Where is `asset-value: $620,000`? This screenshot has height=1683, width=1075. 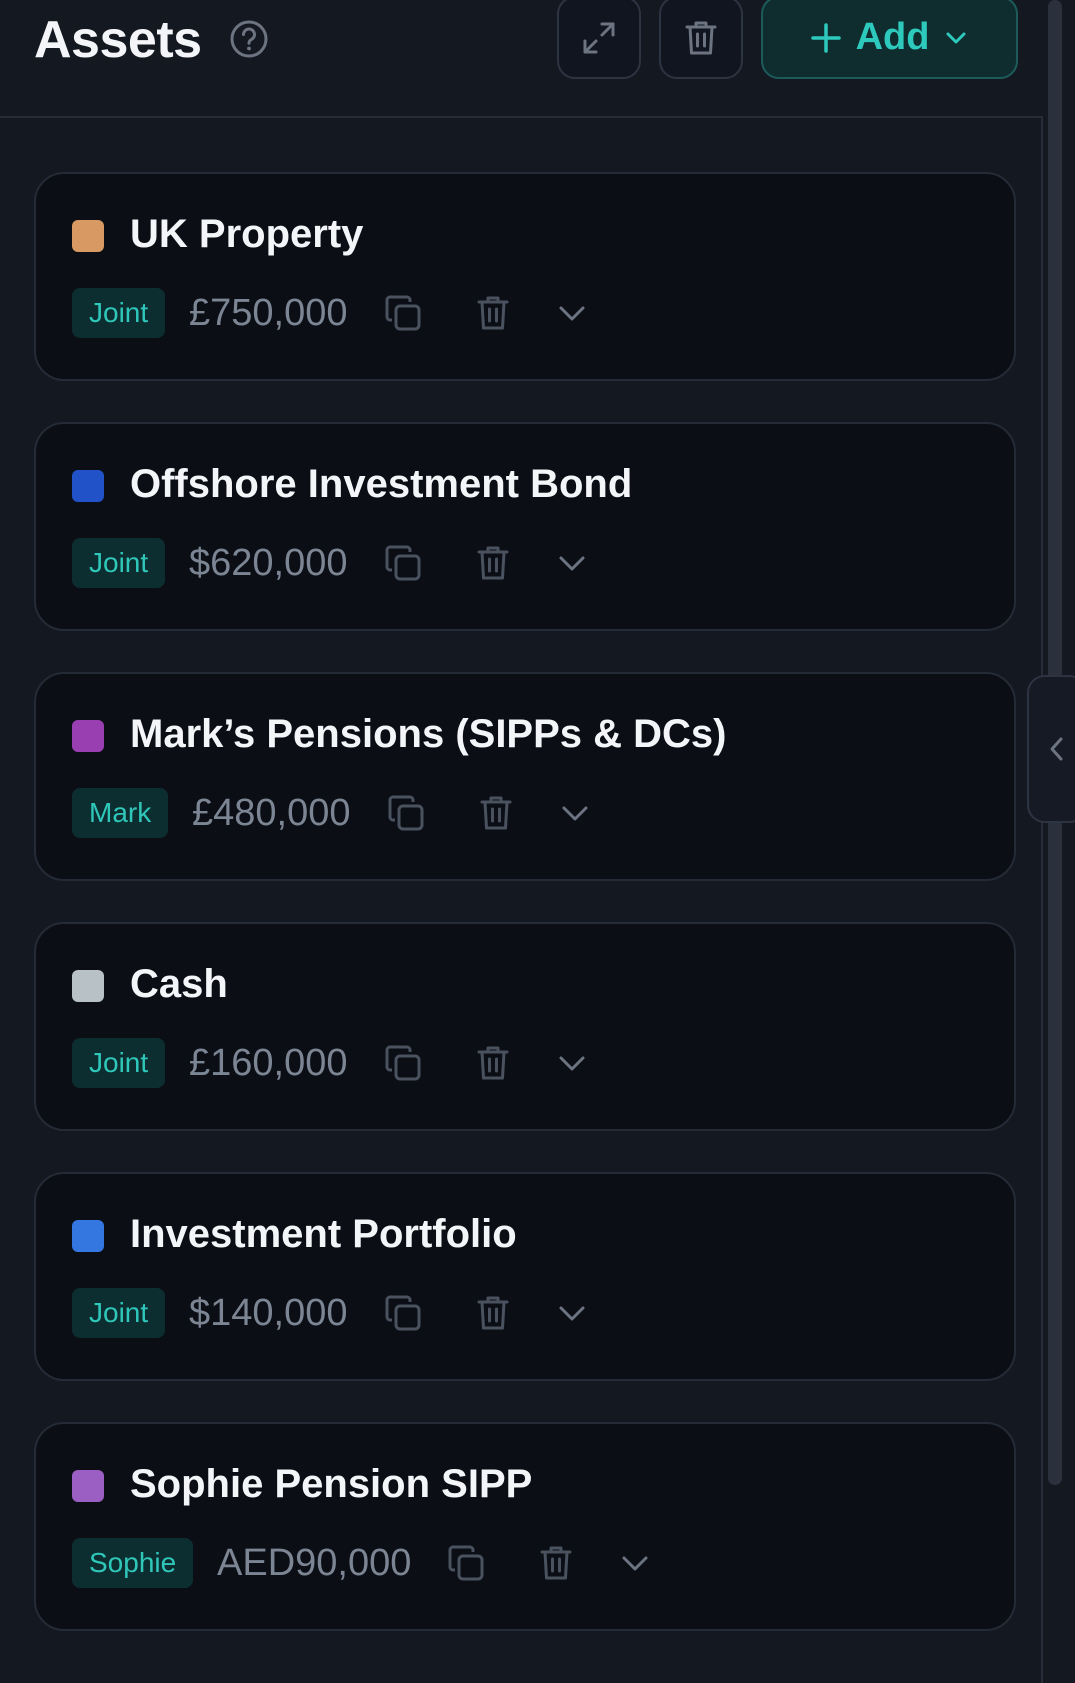 asset-value: $620,000 is located at coordinates (268, 562).